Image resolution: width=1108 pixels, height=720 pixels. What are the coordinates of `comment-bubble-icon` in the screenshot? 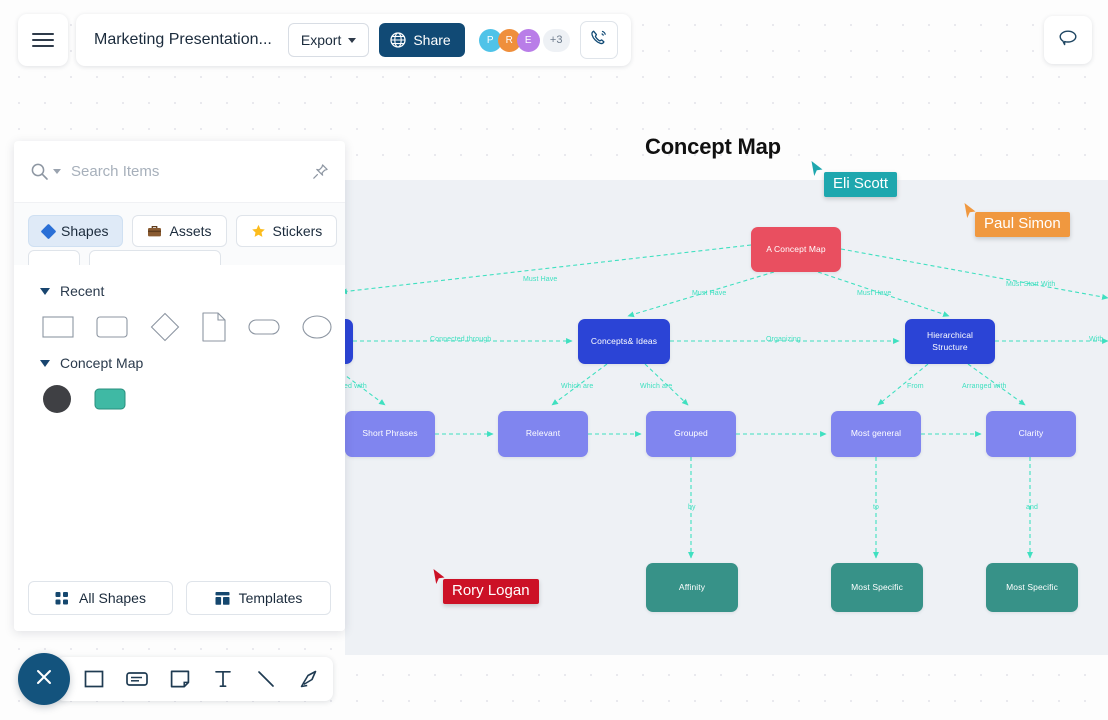 It's located at (1068, 40).